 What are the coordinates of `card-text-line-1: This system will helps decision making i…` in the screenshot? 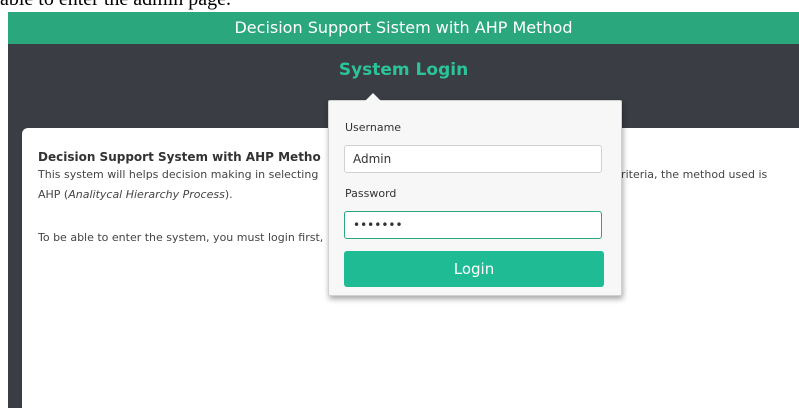 It's located at (178, 174).